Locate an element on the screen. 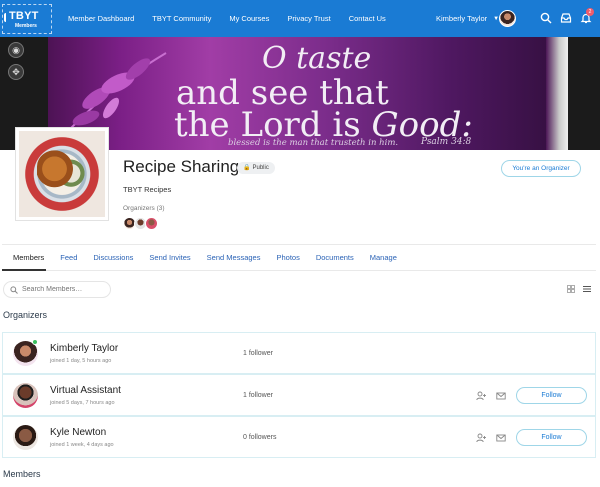  organizer-avatars is located at coordinates (140, 224).